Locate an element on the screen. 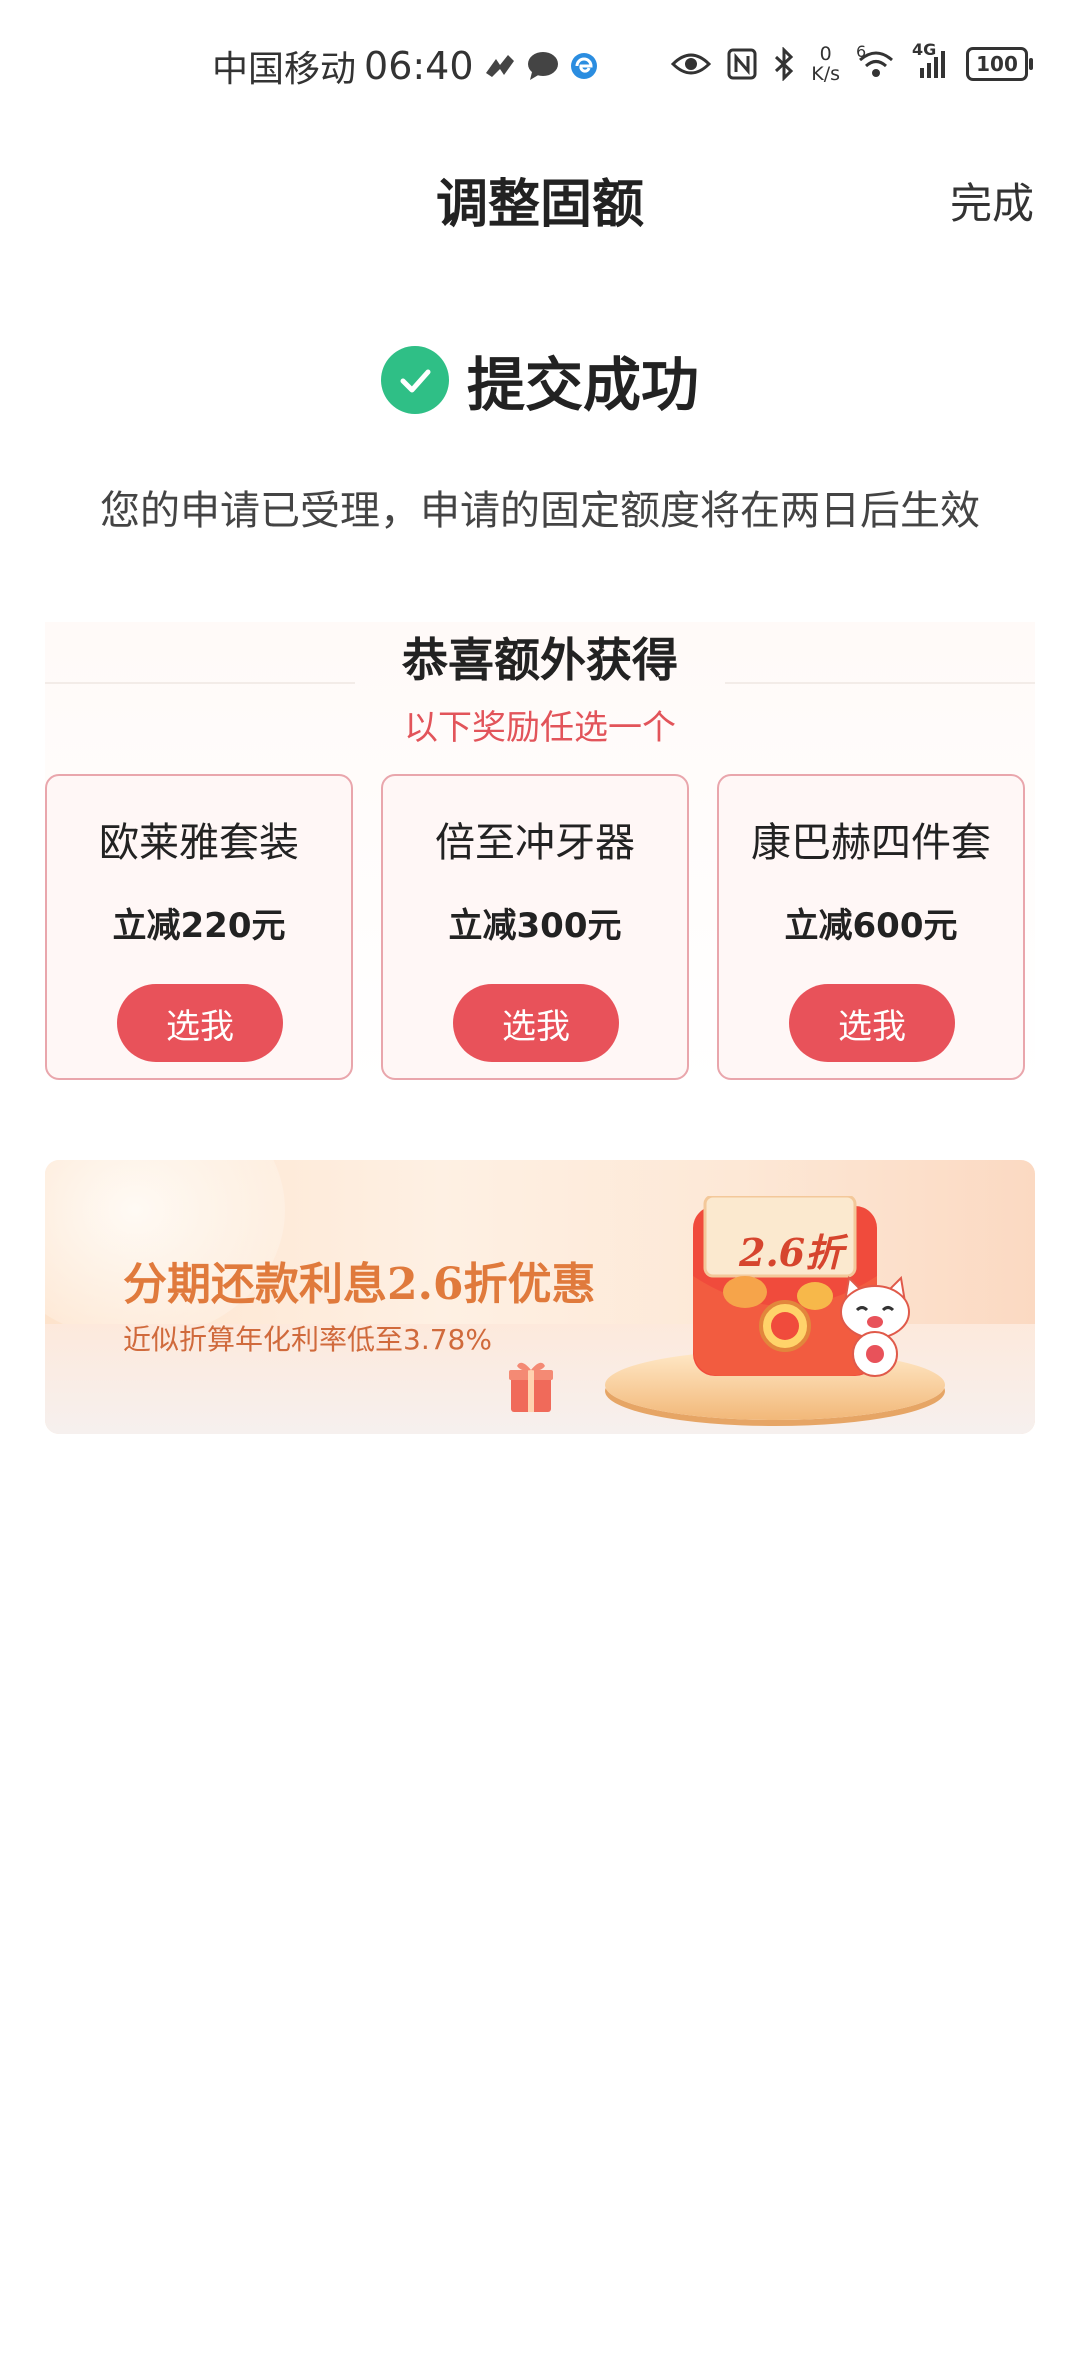  network-speed: 0 K/s is located at coordinates (825, 64).